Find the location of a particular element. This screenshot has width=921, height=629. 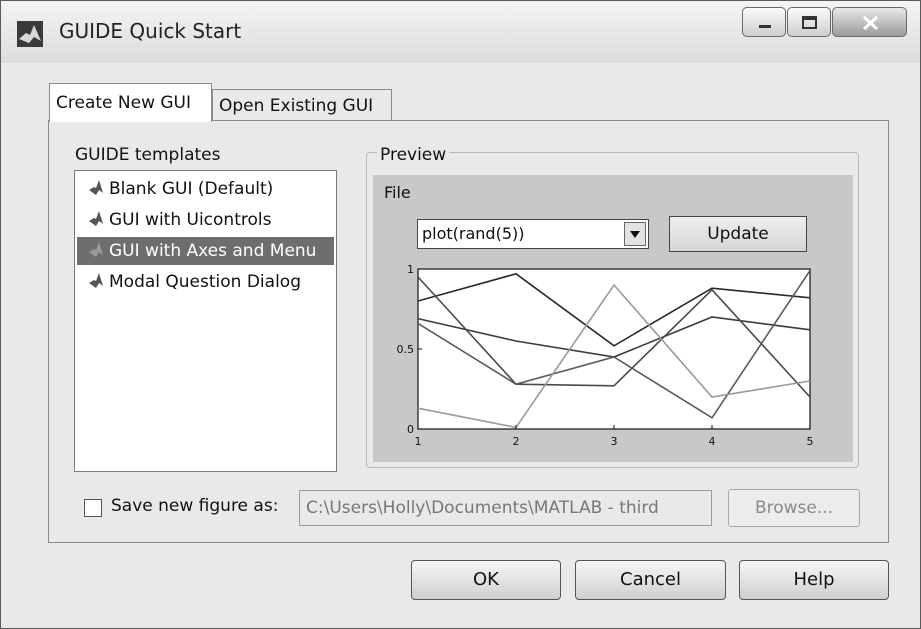

maximize-icon is located at coordinates (809, 22).